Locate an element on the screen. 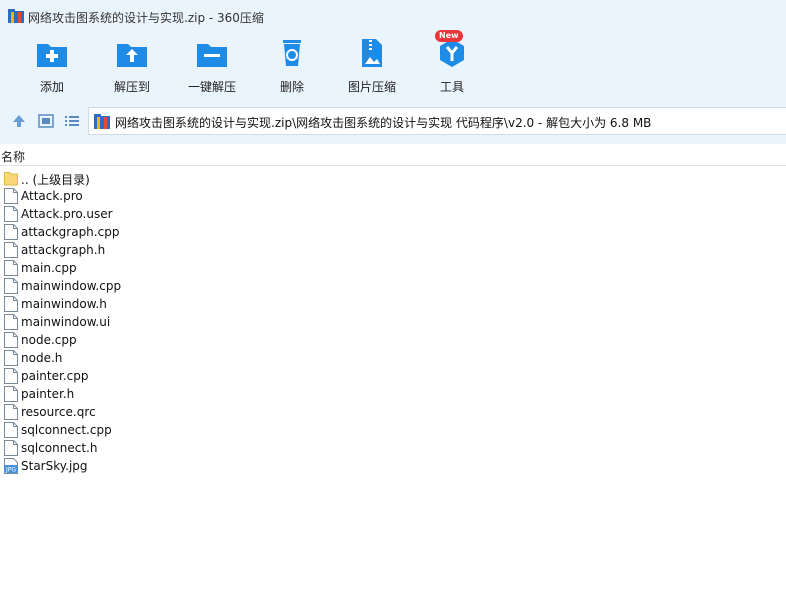 The width and height of the screenshot is (786, 603). thumbnail-view-icon is located at coordinates (46, 121).